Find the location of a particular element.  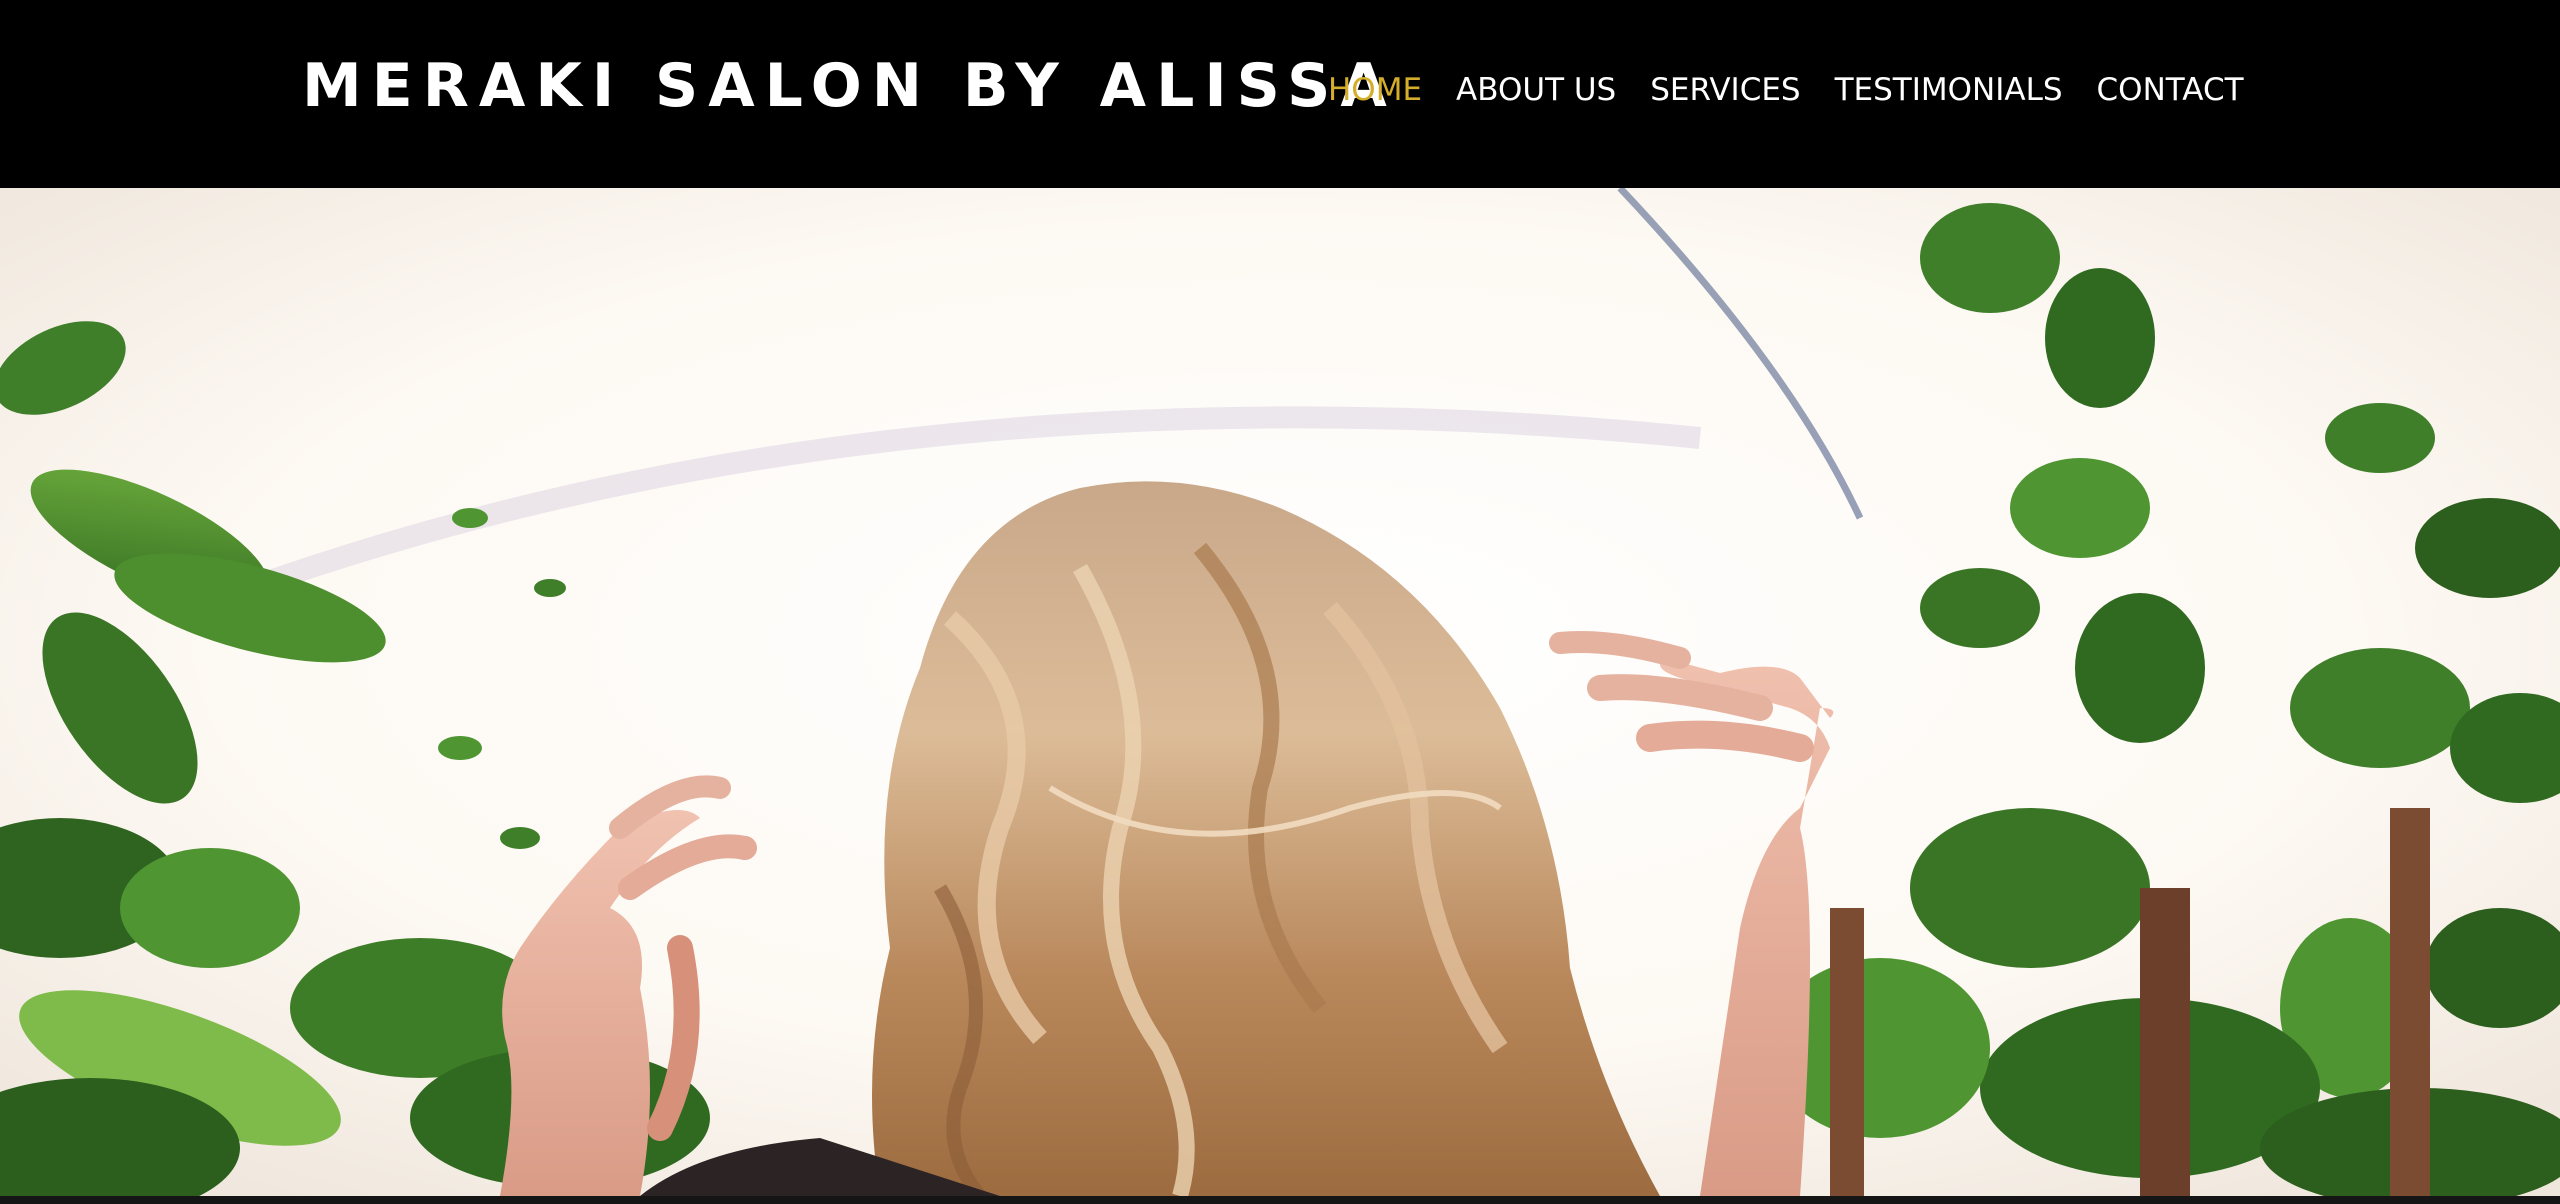

nav-item-services: SERVICES is located at coordinates (1725, 90).